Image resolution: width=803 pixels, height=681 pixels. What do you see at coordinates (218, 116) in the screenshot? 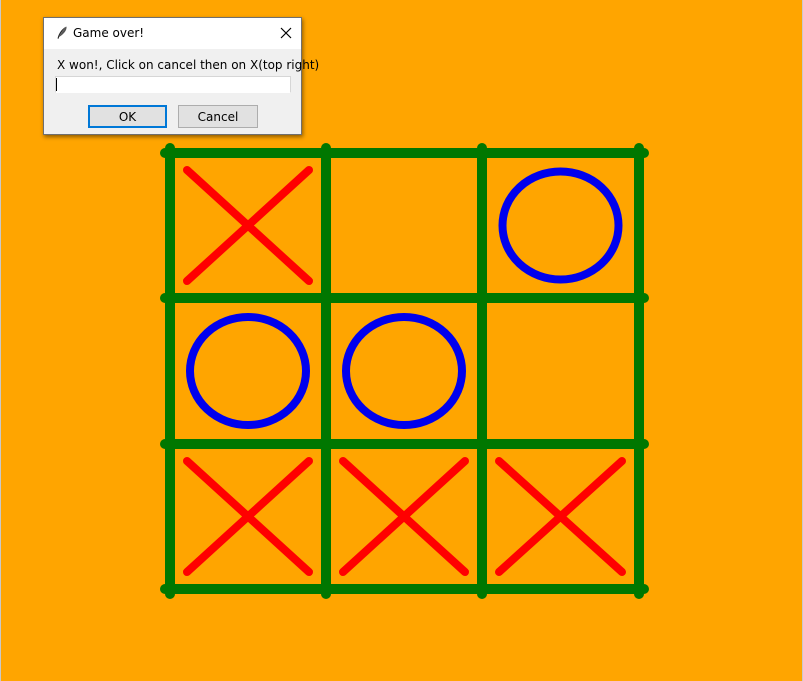
I see `cancel-button: Cancel` at bounding box center [218, 116].